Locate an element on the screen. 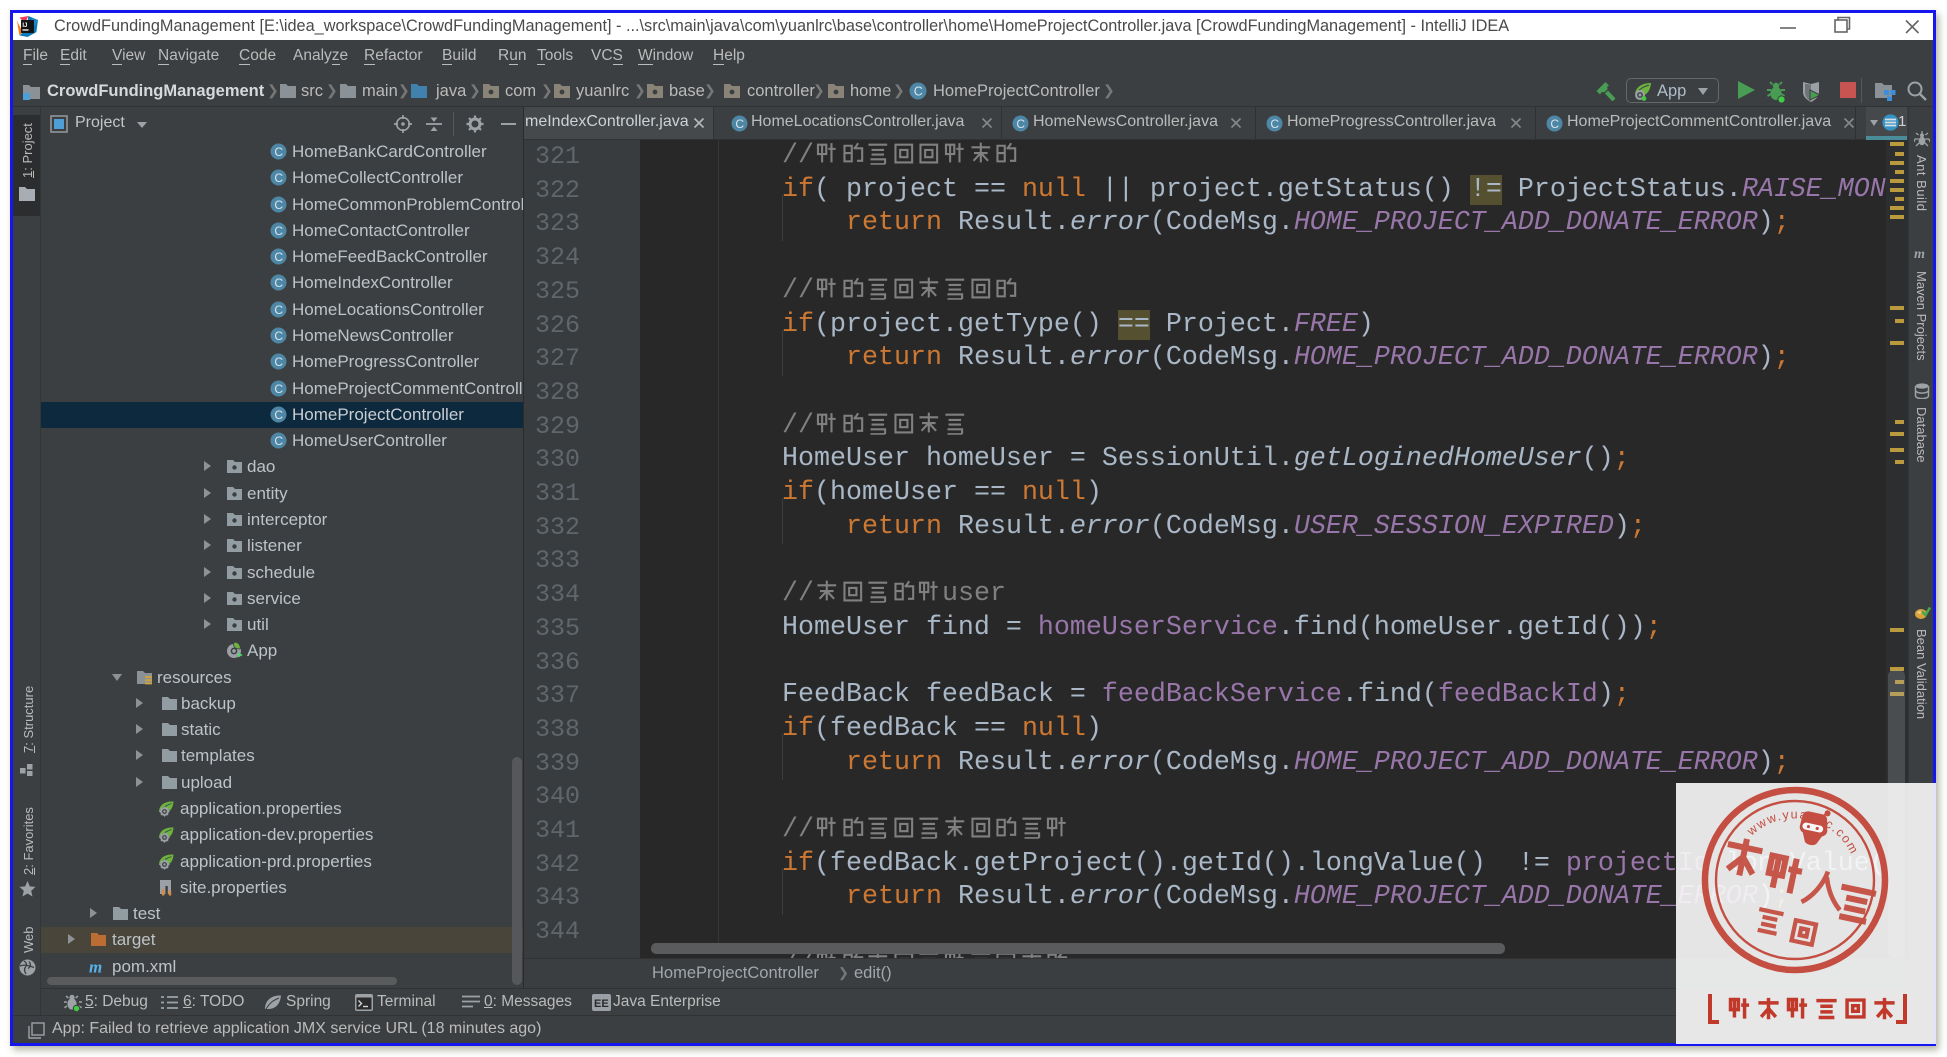 This screenshot has height=1057, width=1947. svg-text: EE is located at coordinates (601, 1004).